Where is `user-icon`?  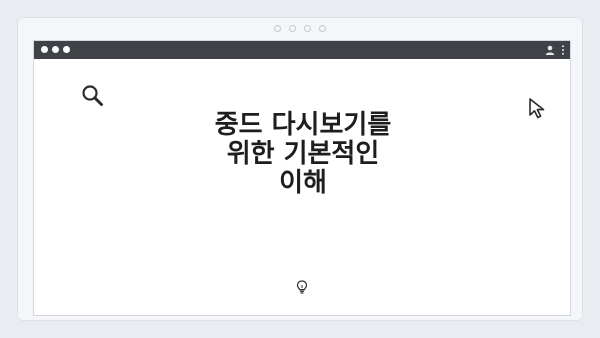
user-icon is located at coordinates (550, 50).